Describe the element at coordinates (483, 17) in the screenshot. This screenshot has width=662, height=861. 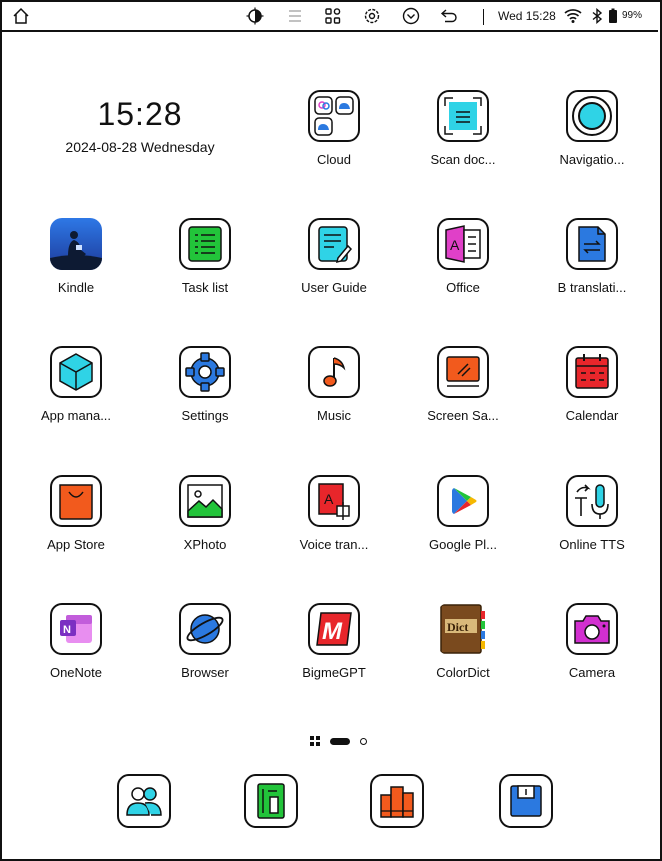
I see `status-separator` at that location.